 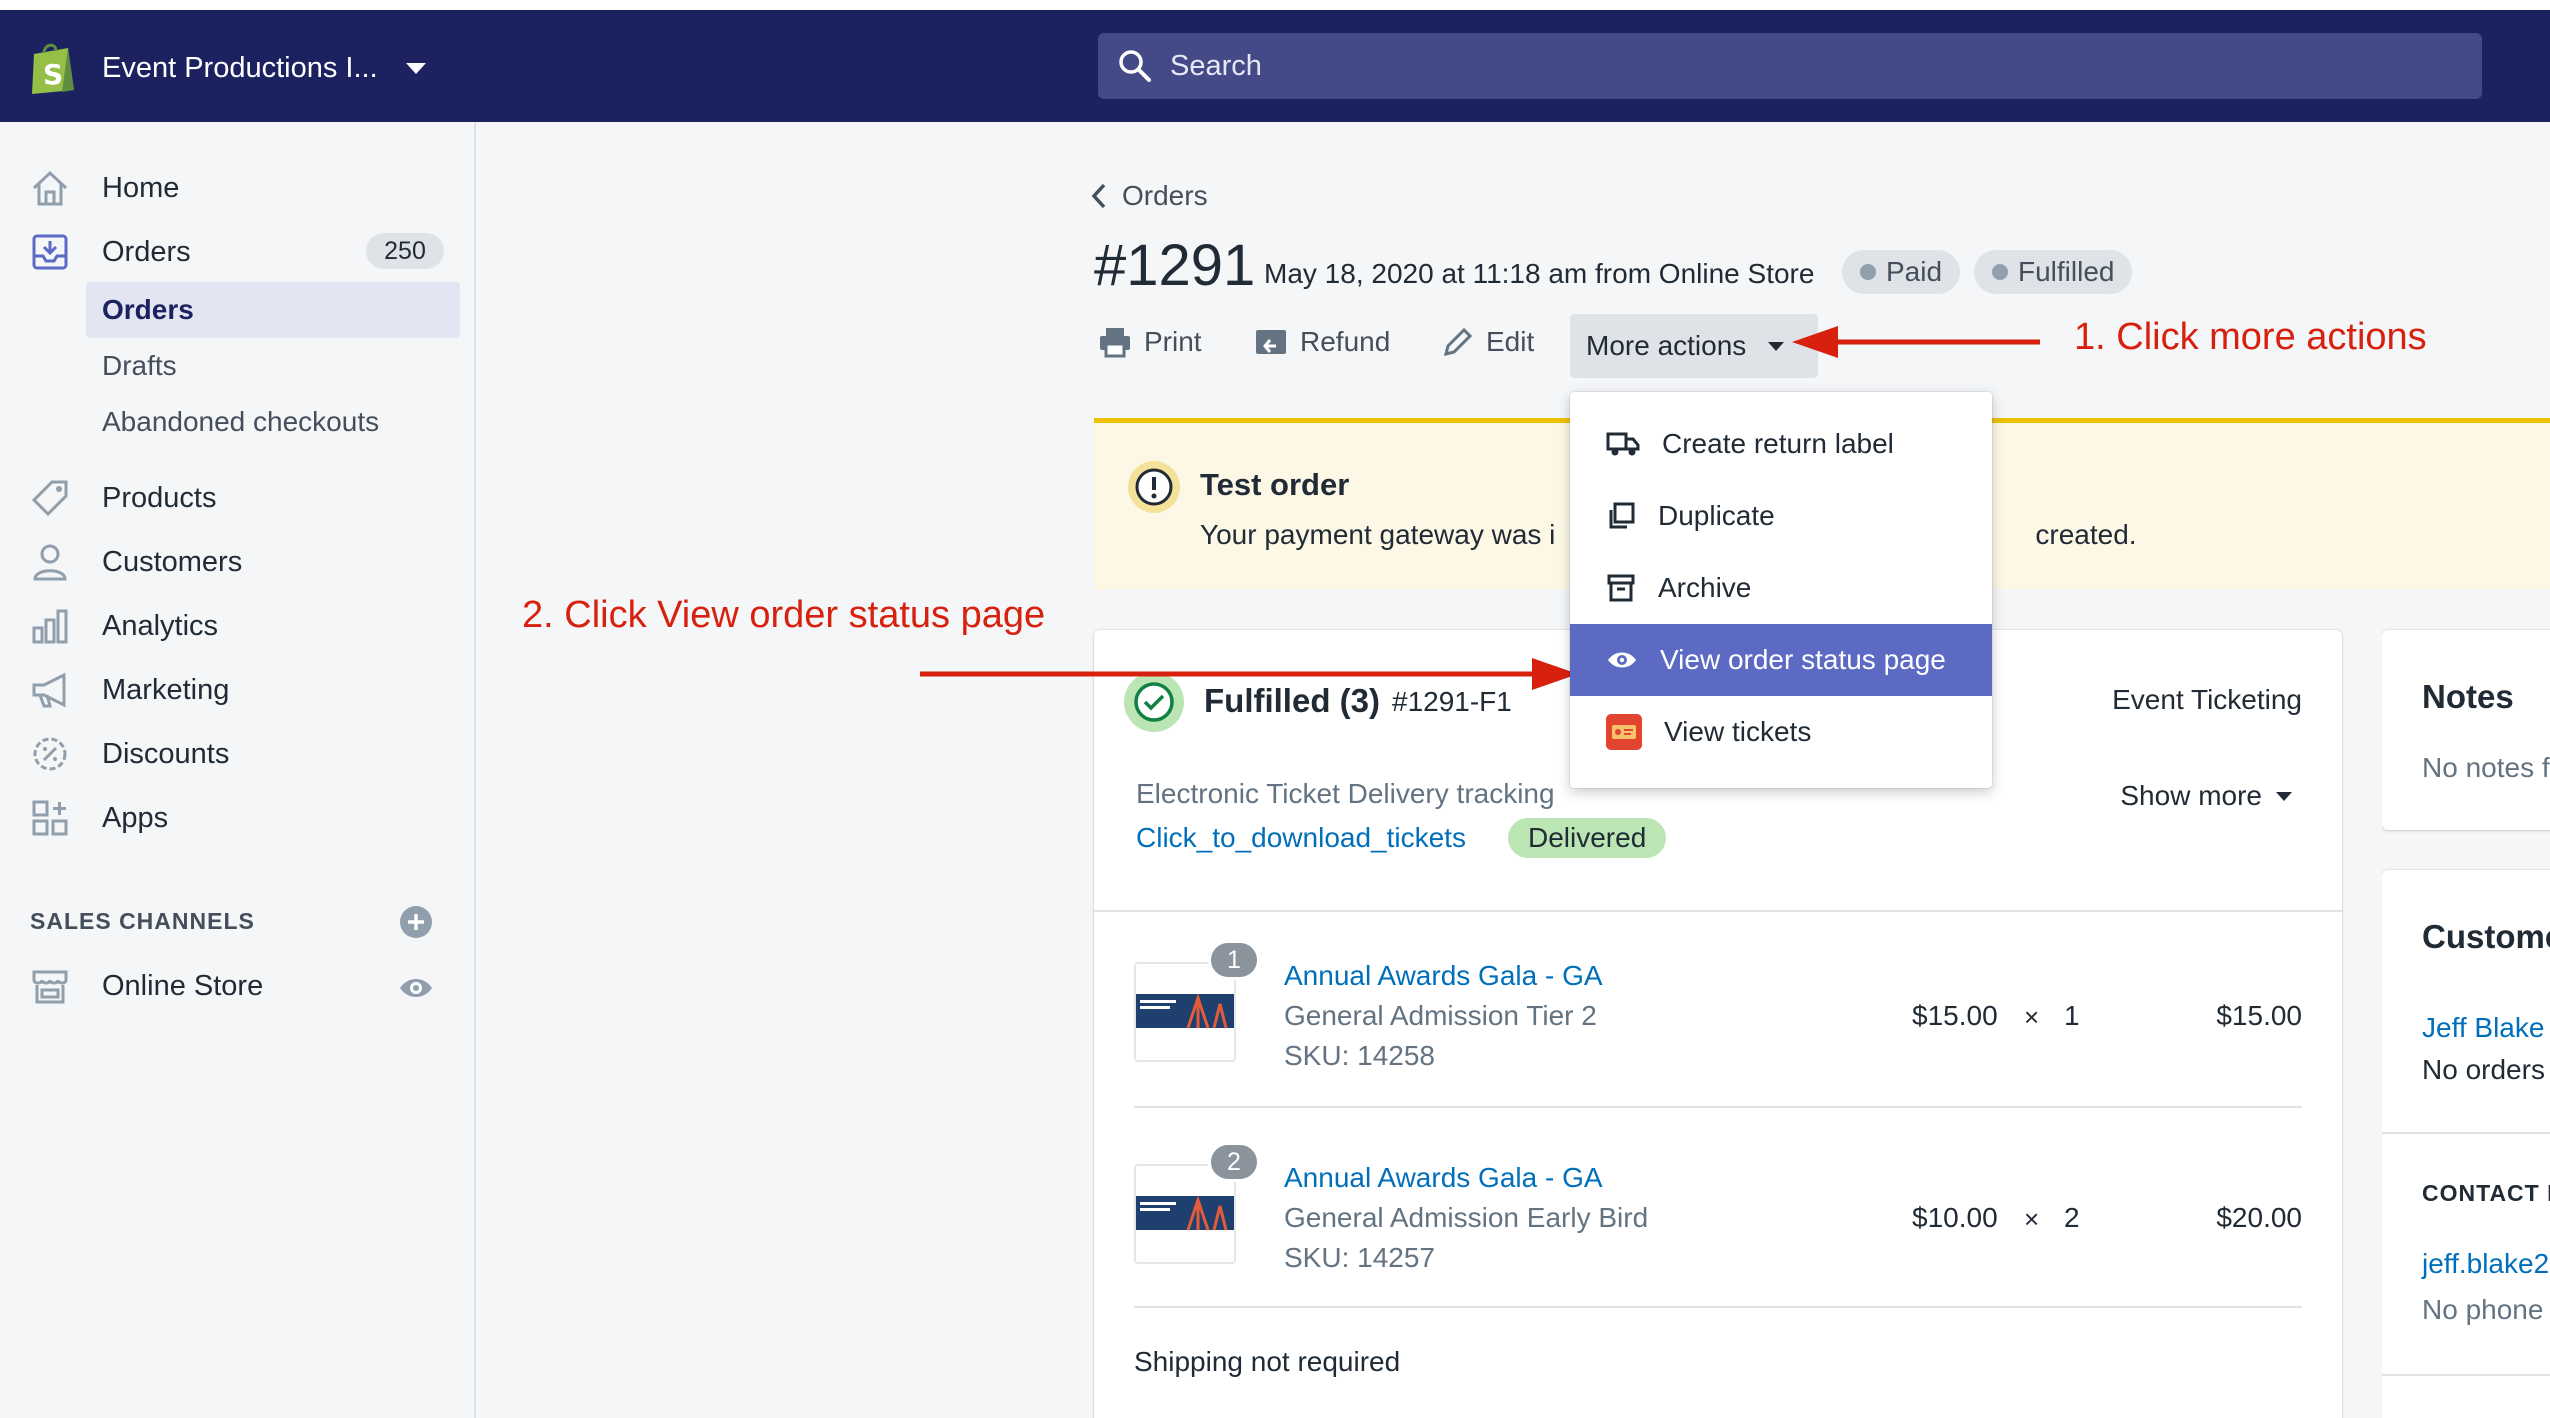 I want to click on sidebar-item-orders: Orders, so click(x=109, y=252).